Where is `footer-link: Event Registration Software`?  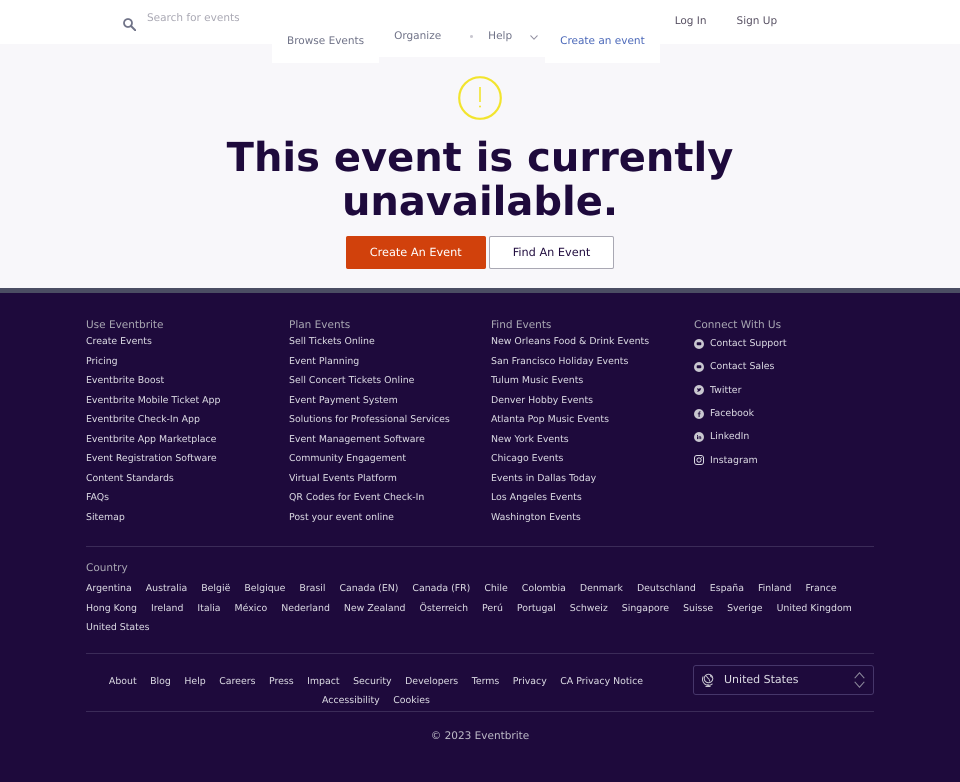 footer-link: Event Registration Software is located at coordinates (151, 458).